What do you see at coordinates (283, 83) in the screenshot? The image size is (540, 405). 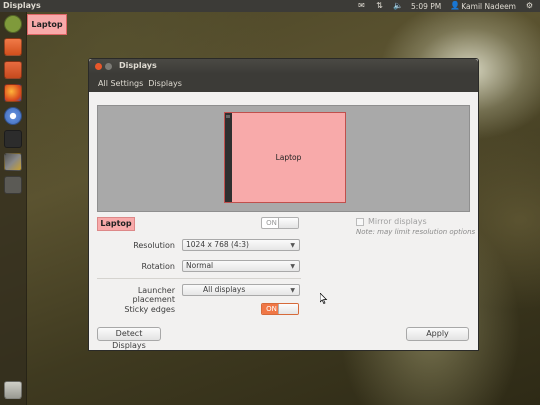 I see `breadcrumb: All Settings Displays` at bounding box center [283, 83].